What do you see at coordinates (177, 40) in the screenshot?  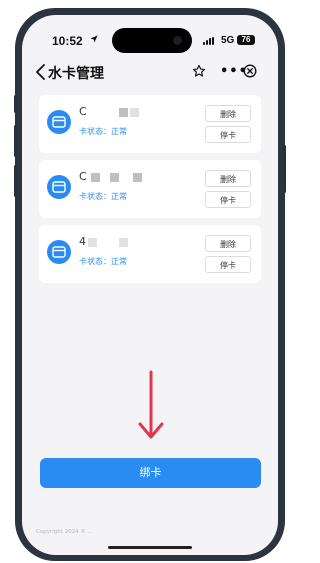 I see `camera-dot` at bounding box center [177, 40].